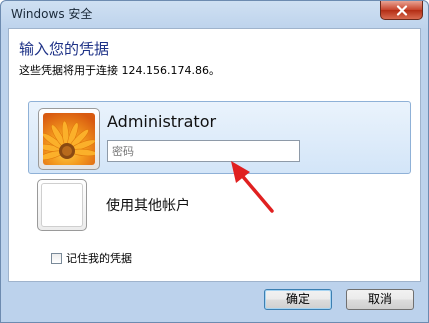  I want to click on dialog-heading: 输入您的凭据, so click(64, 49).